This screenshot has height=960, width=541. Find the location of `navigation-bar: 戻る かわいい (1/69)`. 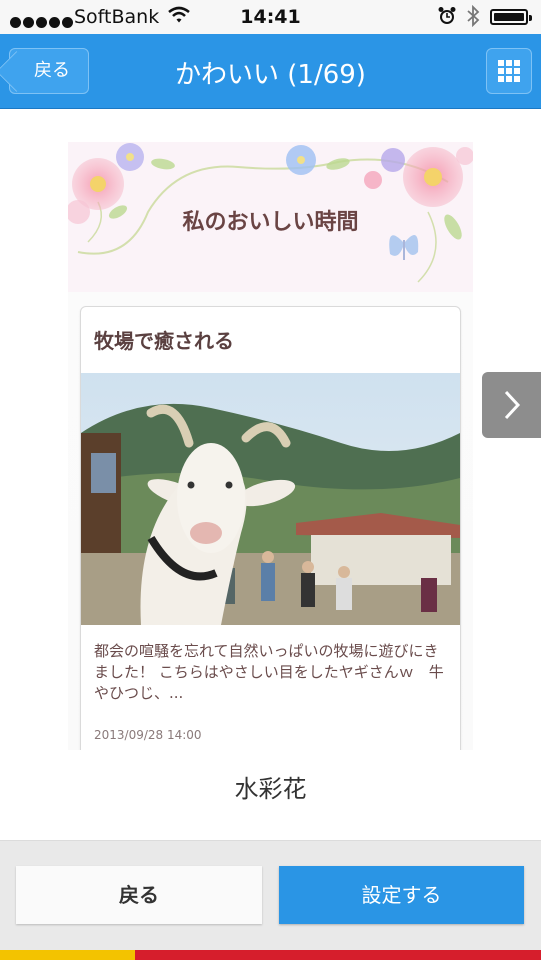

navigation-bar: 戻る かわいい (1/69) is located at coordinates (270, 71).